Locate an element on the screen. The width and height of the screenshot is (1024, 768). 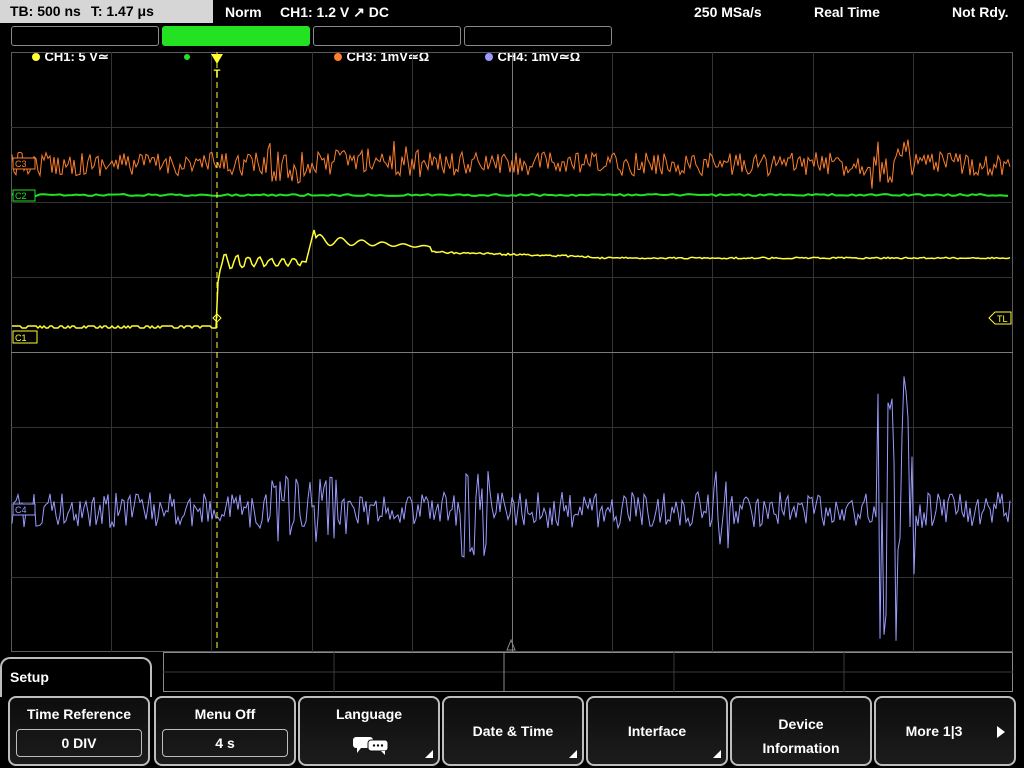
interface-button: Interface is located at coordinates (657, 731).